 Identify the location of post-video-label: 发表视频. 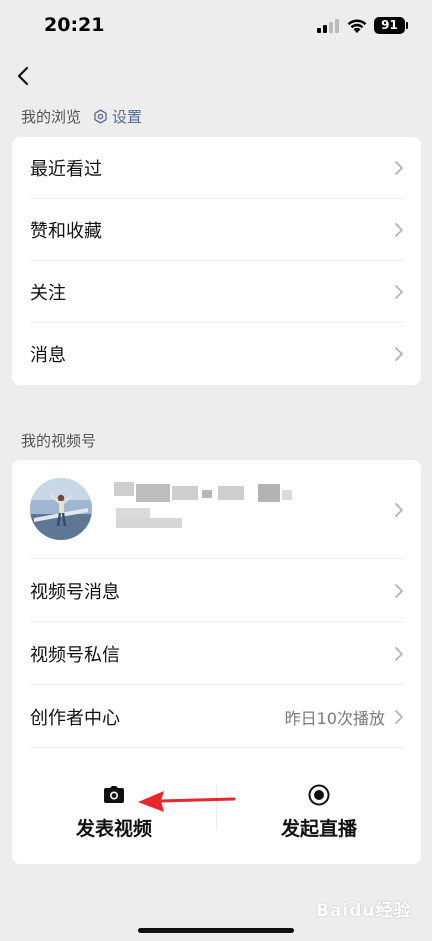
(113, 829).